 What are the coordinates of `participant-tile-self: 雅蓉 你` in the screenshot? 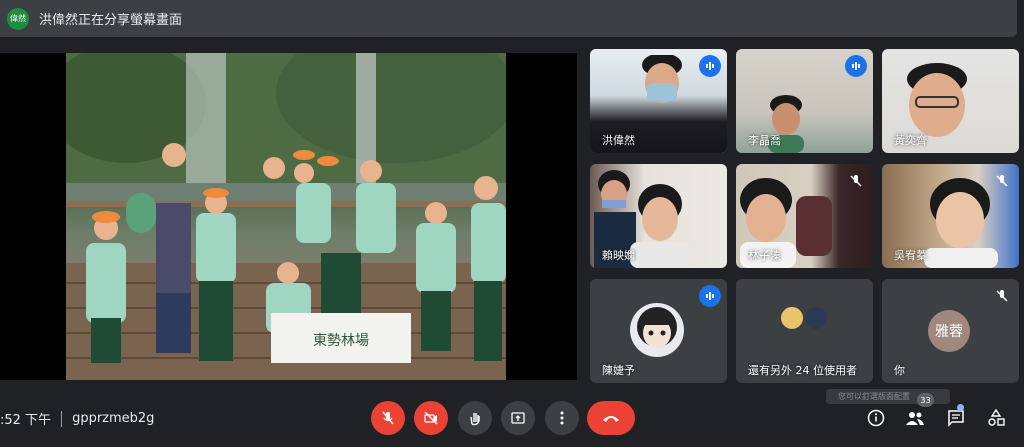 It's located at (950, 331).